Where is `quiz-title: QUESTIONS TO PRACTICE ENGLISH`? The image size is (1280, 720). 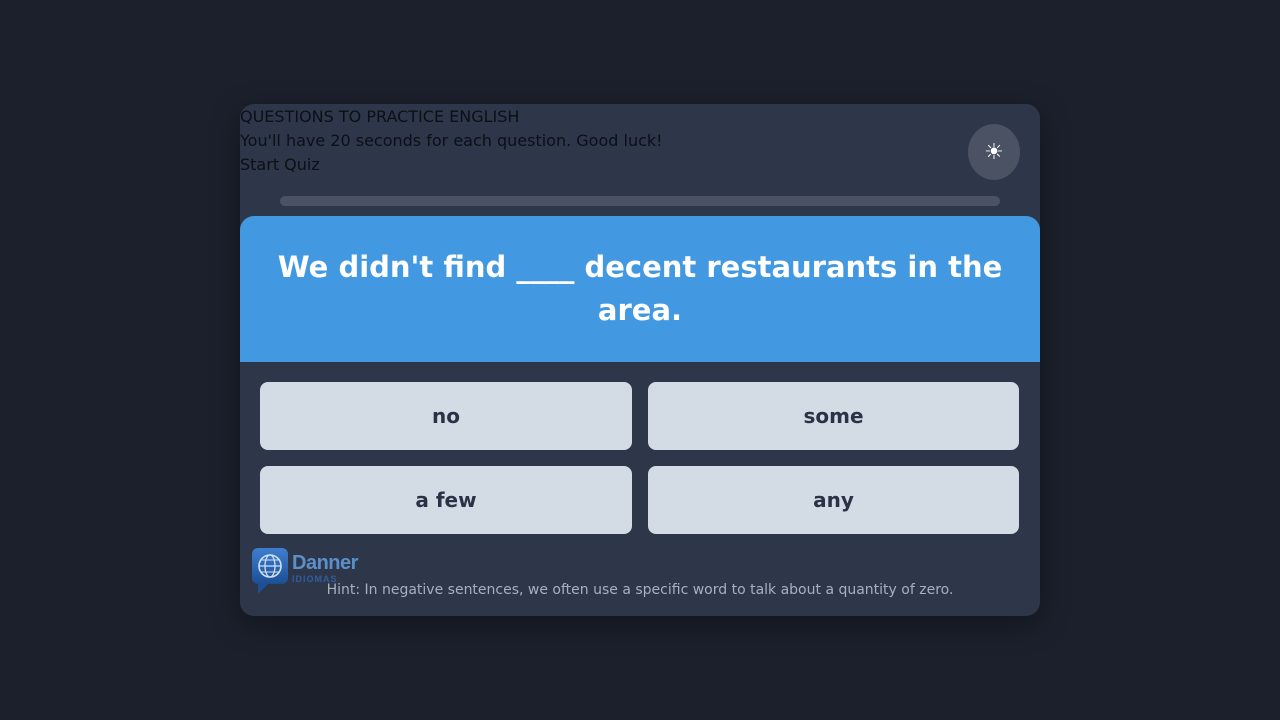 quiz-title: QUESTIONS TO PRACTICE ENGLISH is located at coordinates (380, 116).